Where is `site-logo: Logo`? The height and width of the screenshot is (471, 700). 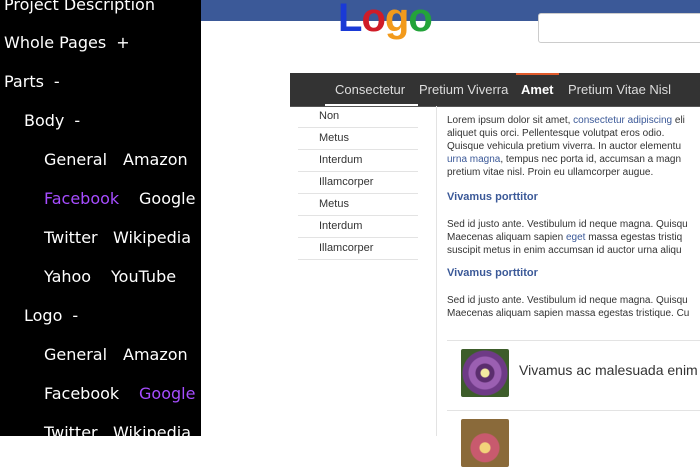
site-logo: Logo is located at coordinates (385, 20).